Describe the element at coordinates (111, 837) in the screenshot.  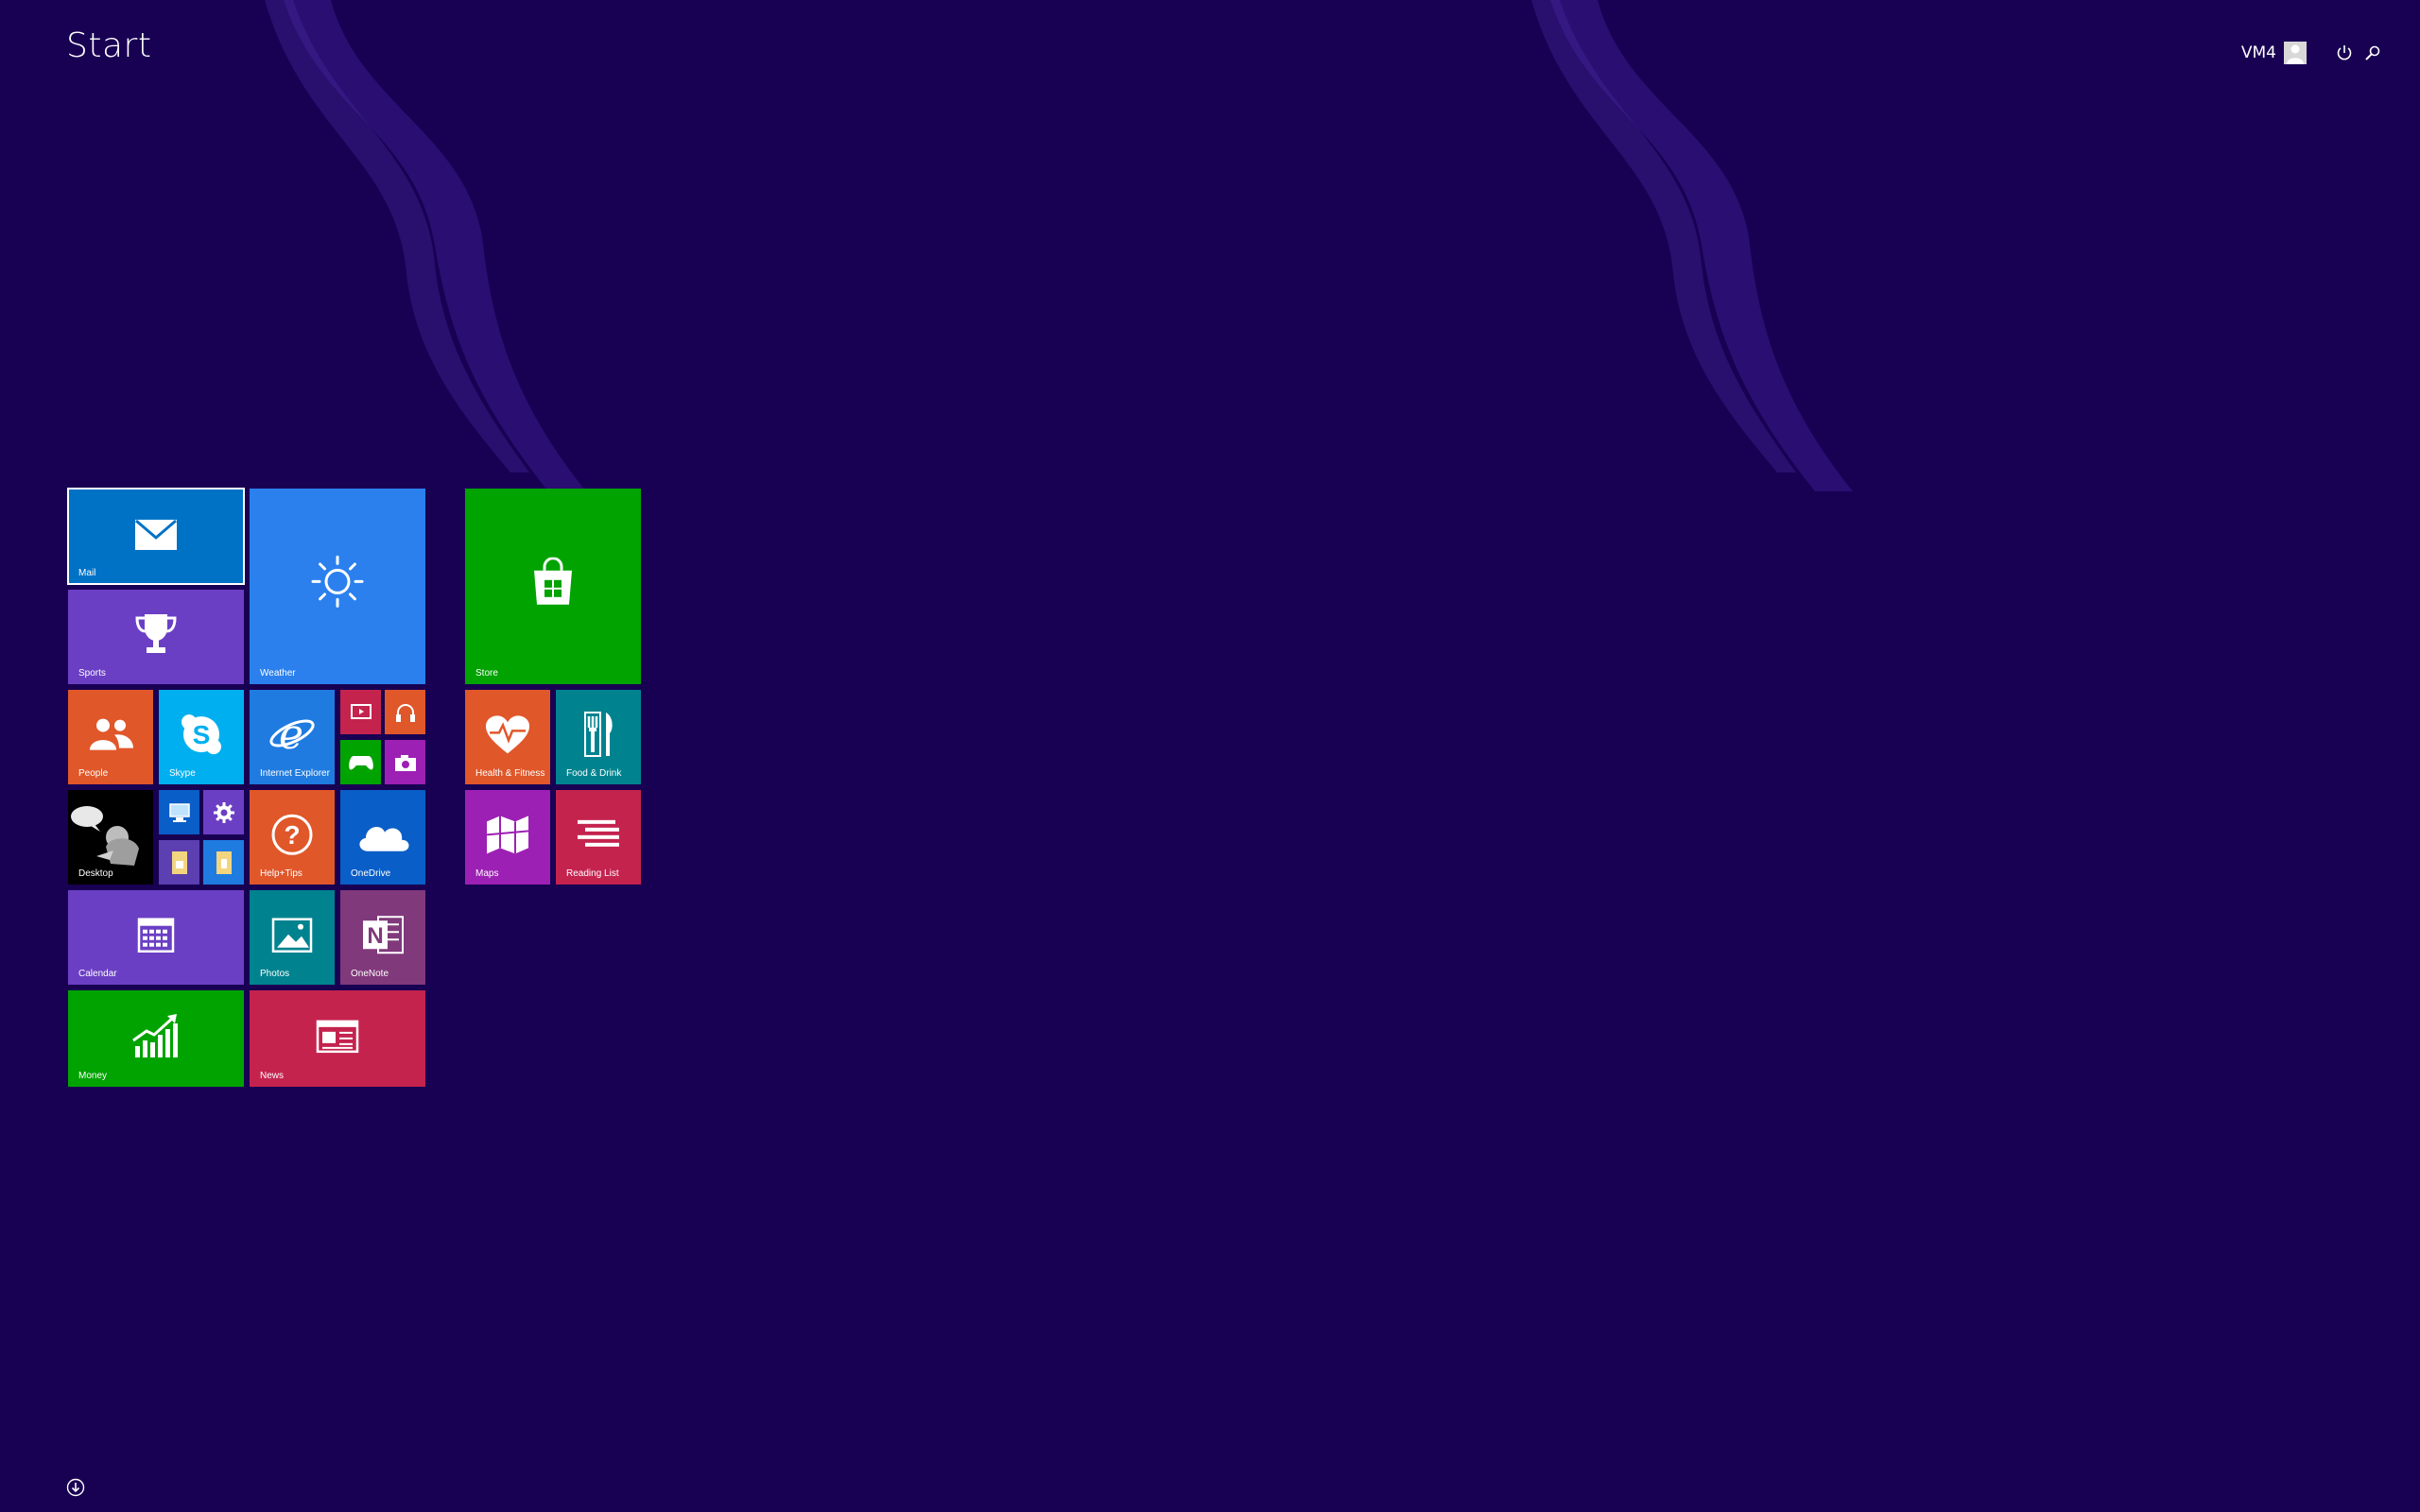
I see `tile-desktop: Desktop` at that location.